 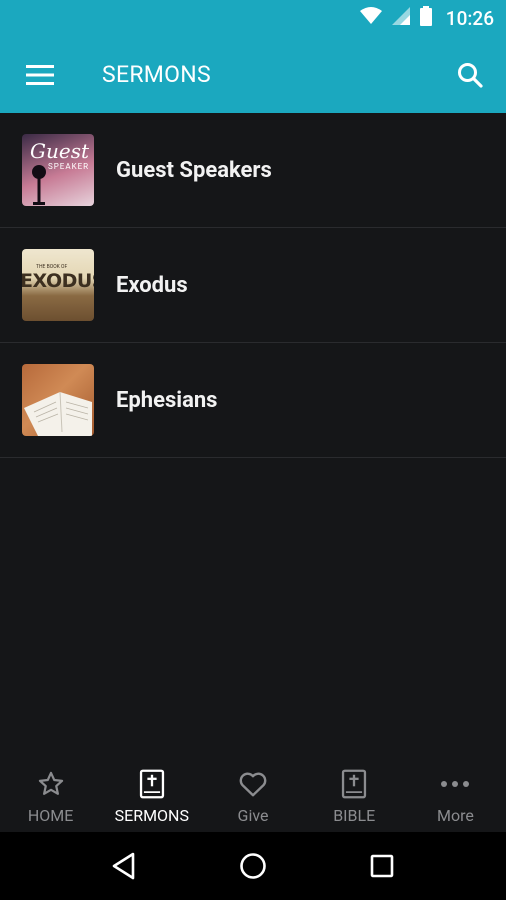 I want to click on page-title: SERMONS, so click(x=156, y=74).